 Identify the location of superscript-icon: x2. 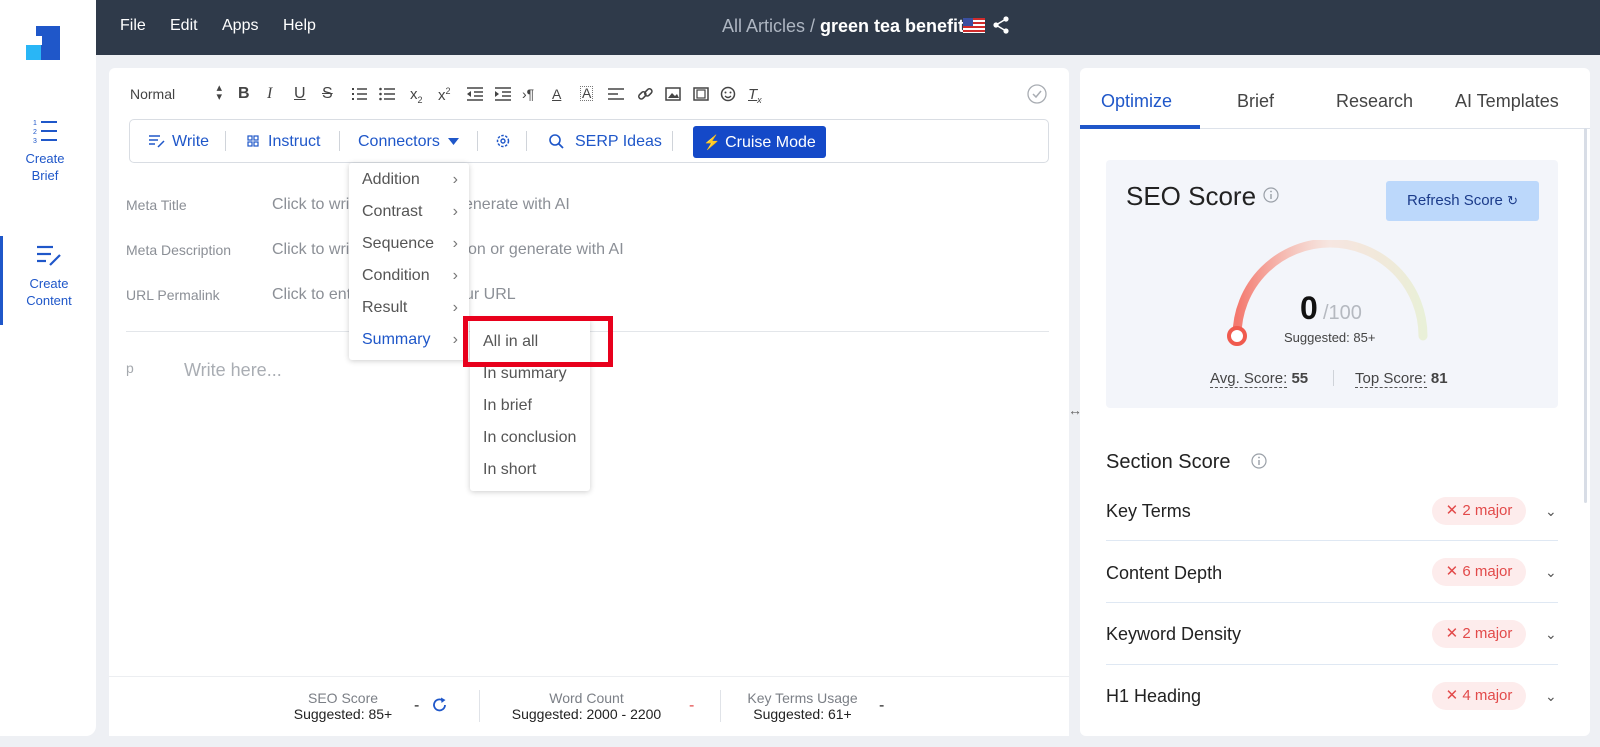
(444, 95).